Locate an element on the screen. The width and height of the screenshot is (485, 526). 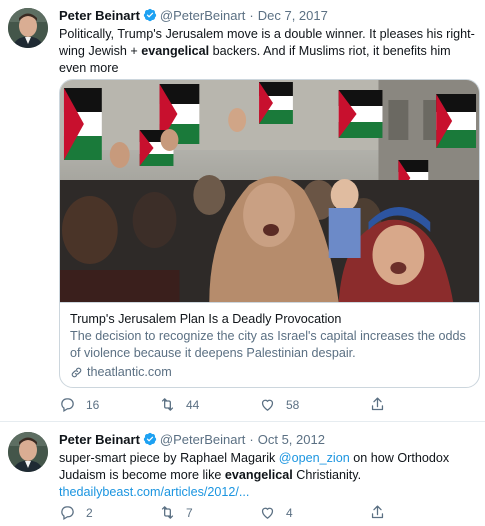
tweet-actions: 2 7 4 is located at coordinates (244, 512).